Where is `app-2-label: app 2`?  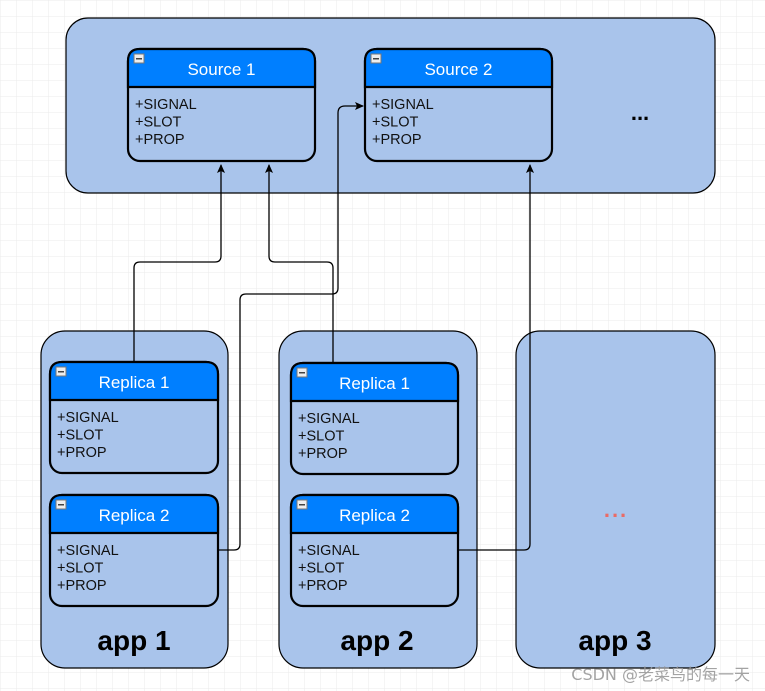
app-2-label: app 2 is located at coordinates (376, 640).